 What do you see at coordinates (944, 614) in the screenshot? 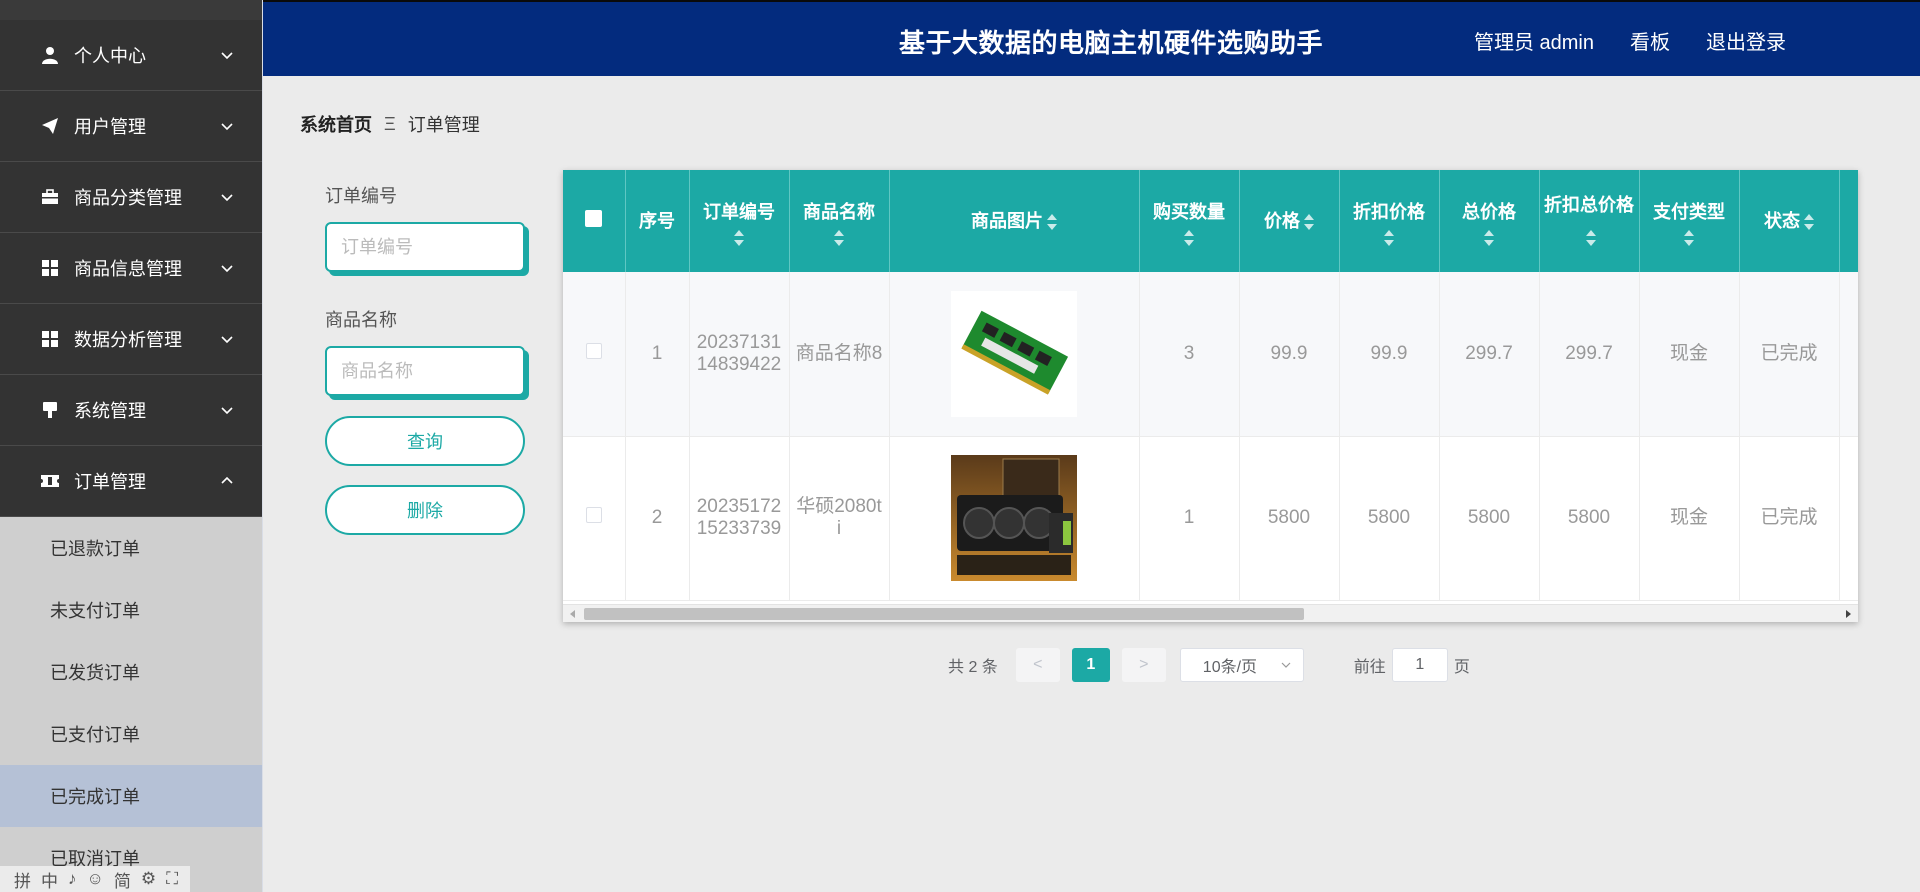
I see `scrollbar-thumb` at bounding box center [944, 614].